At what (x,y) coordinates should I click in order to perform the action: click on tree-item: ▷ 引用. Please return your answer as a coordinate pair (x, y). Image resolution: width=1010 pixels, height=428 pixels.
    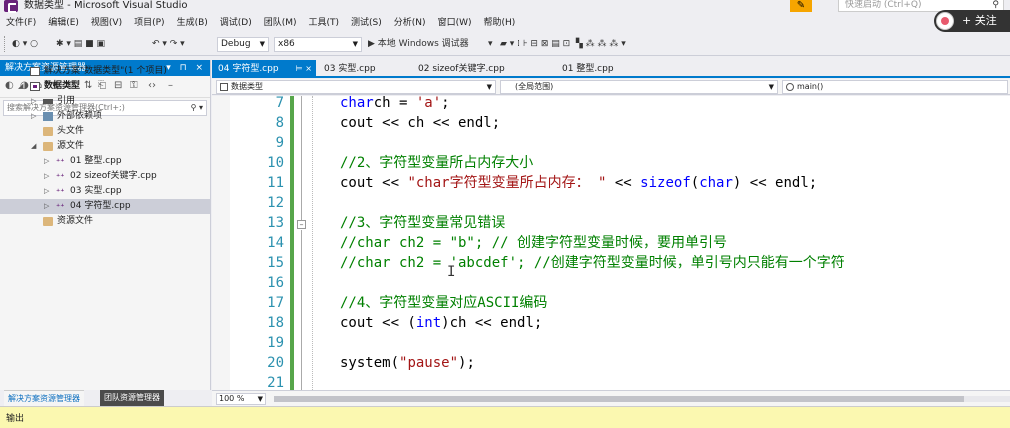
    Looking at the image, I should click on (105, 101).